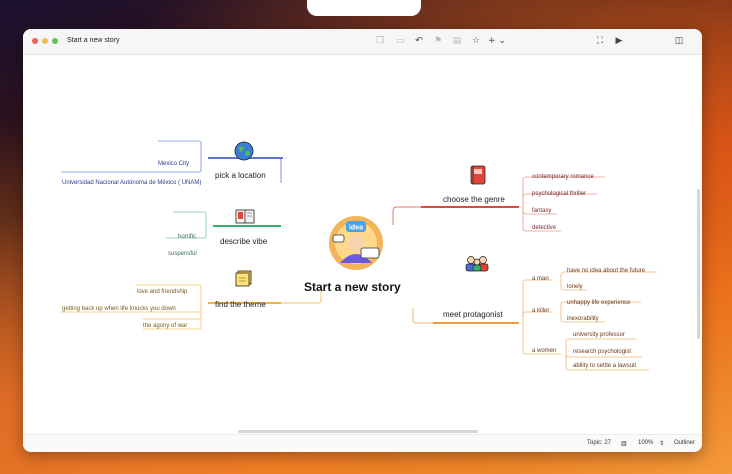 The width and height of the screenshot is (732, 474). I want to click on vertical-scrollbar, so click(698, 264).